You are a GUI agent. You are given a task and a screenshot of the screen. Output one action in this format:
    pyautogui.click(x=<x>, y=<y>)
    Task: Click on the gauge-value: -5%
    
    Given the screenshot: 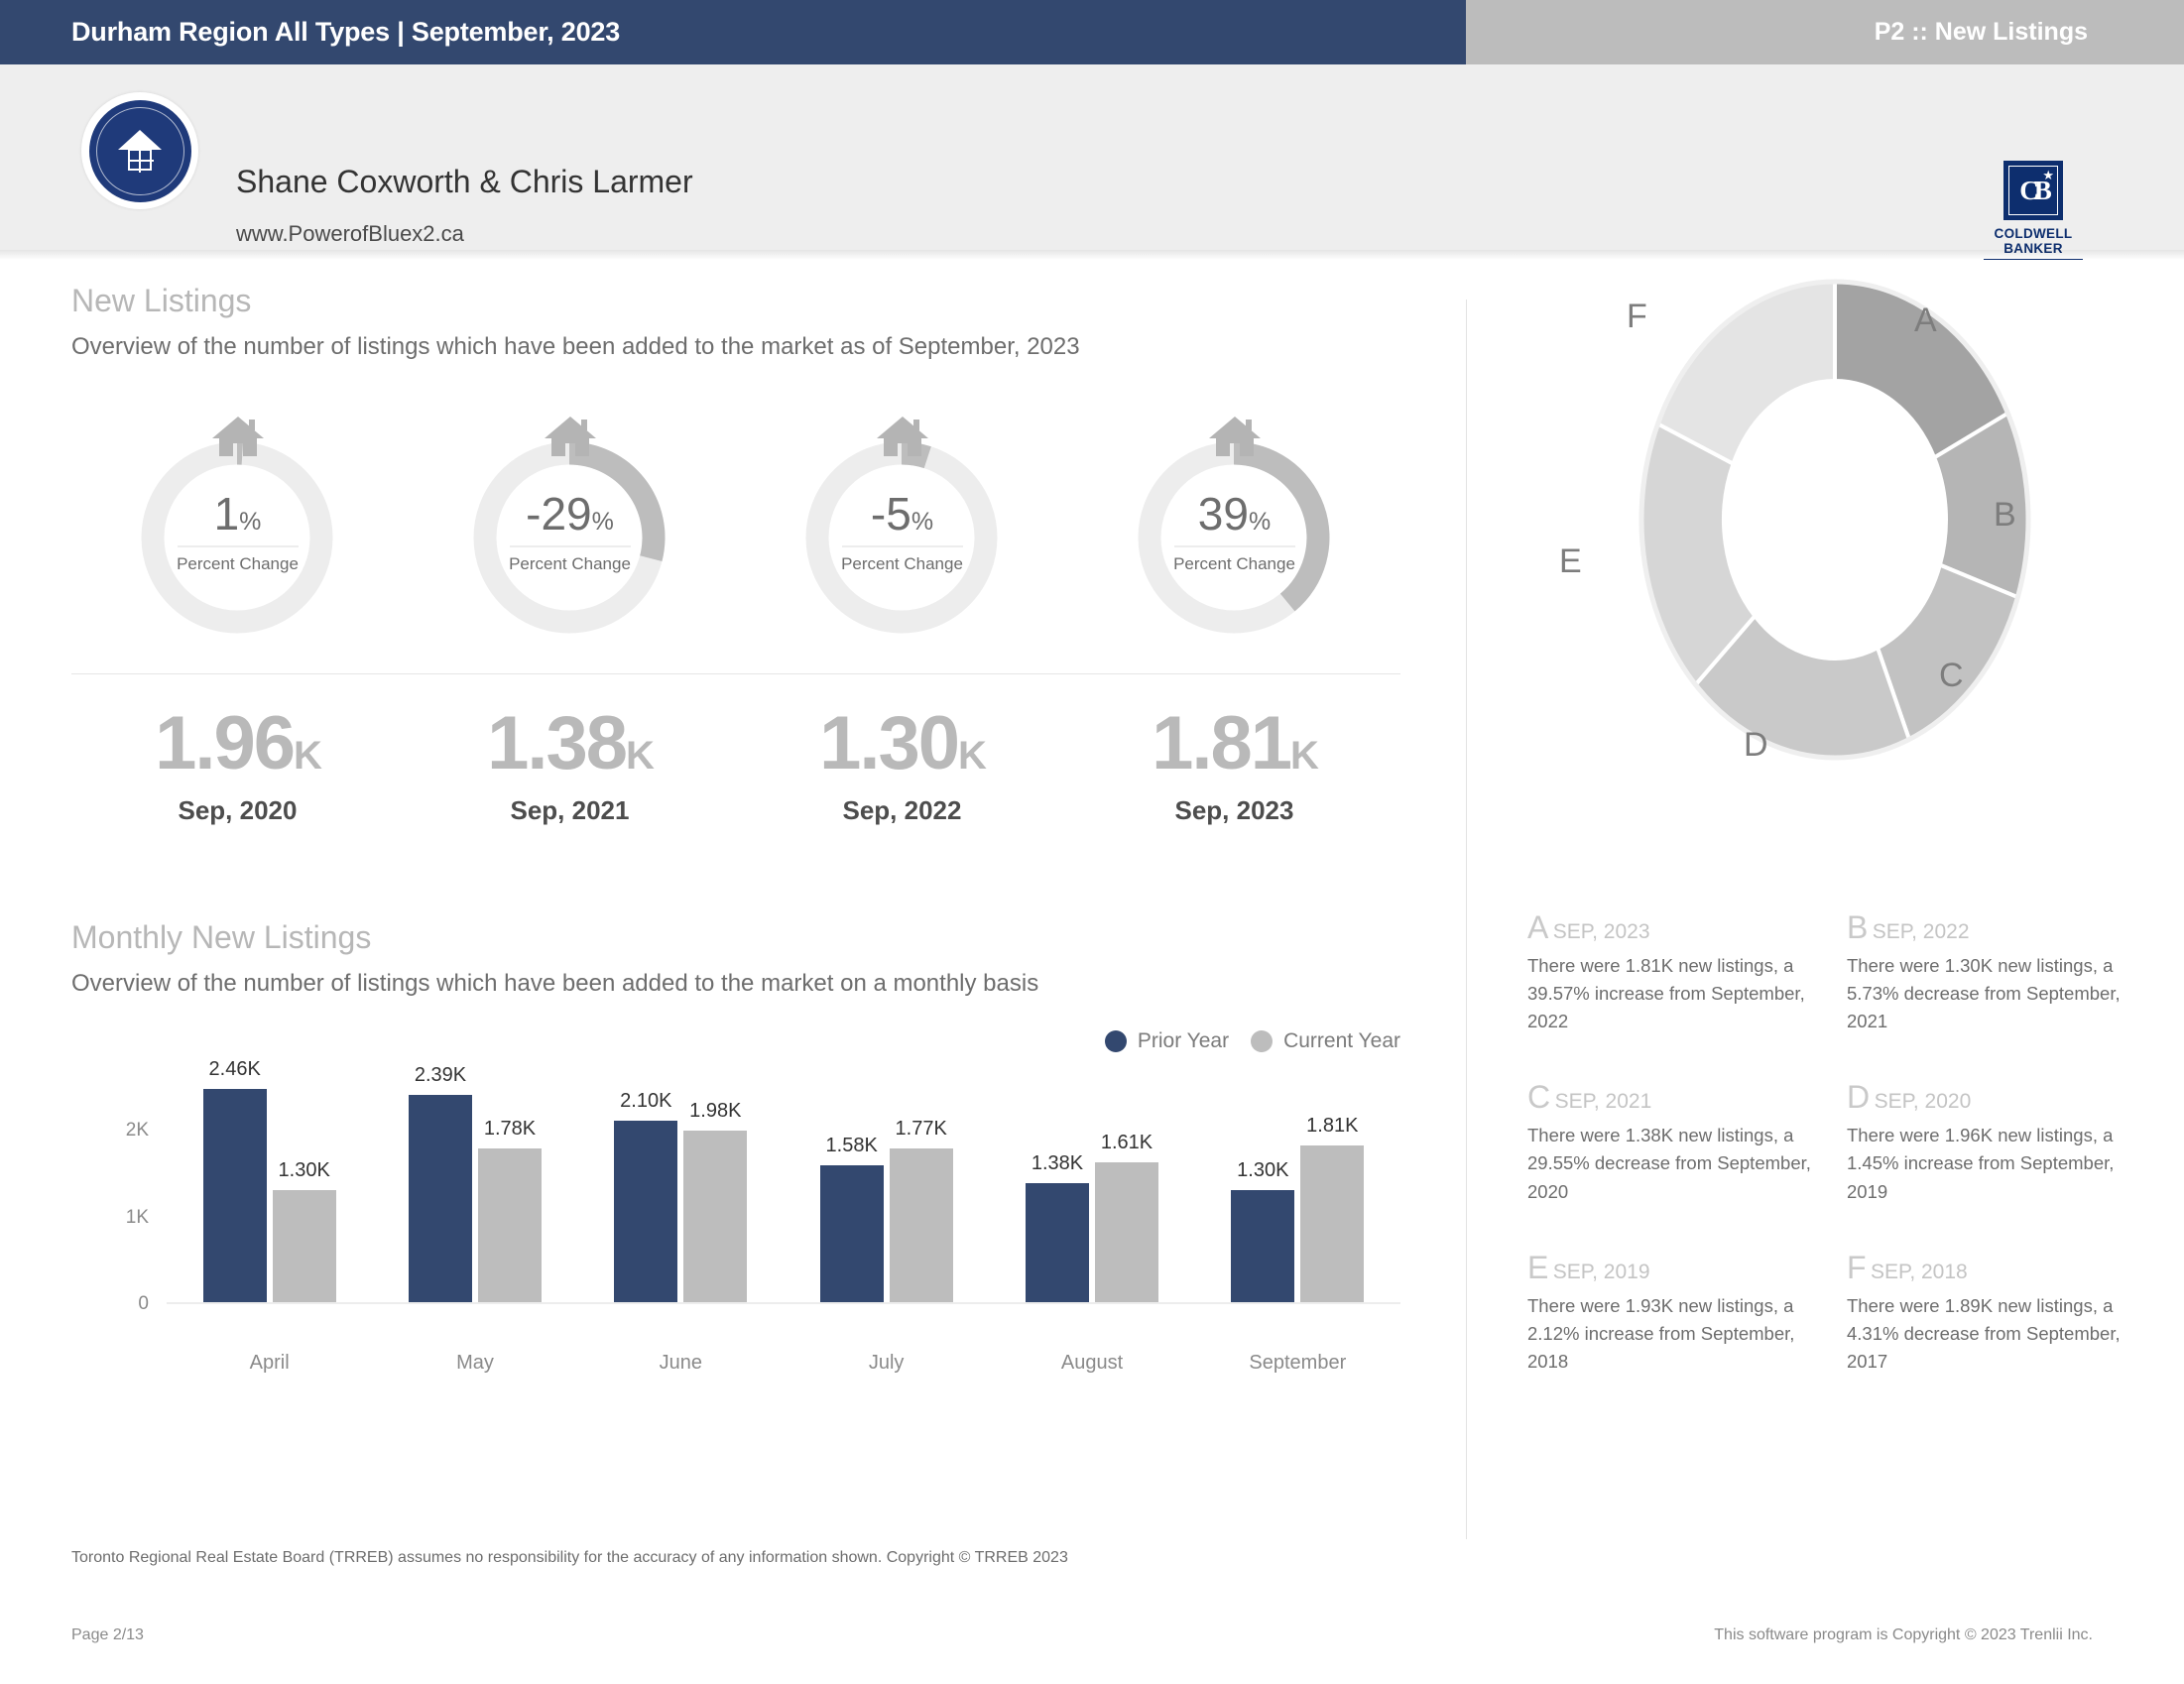 What is the action you would take?
    pyautogui.click(x=902, y=514)
    